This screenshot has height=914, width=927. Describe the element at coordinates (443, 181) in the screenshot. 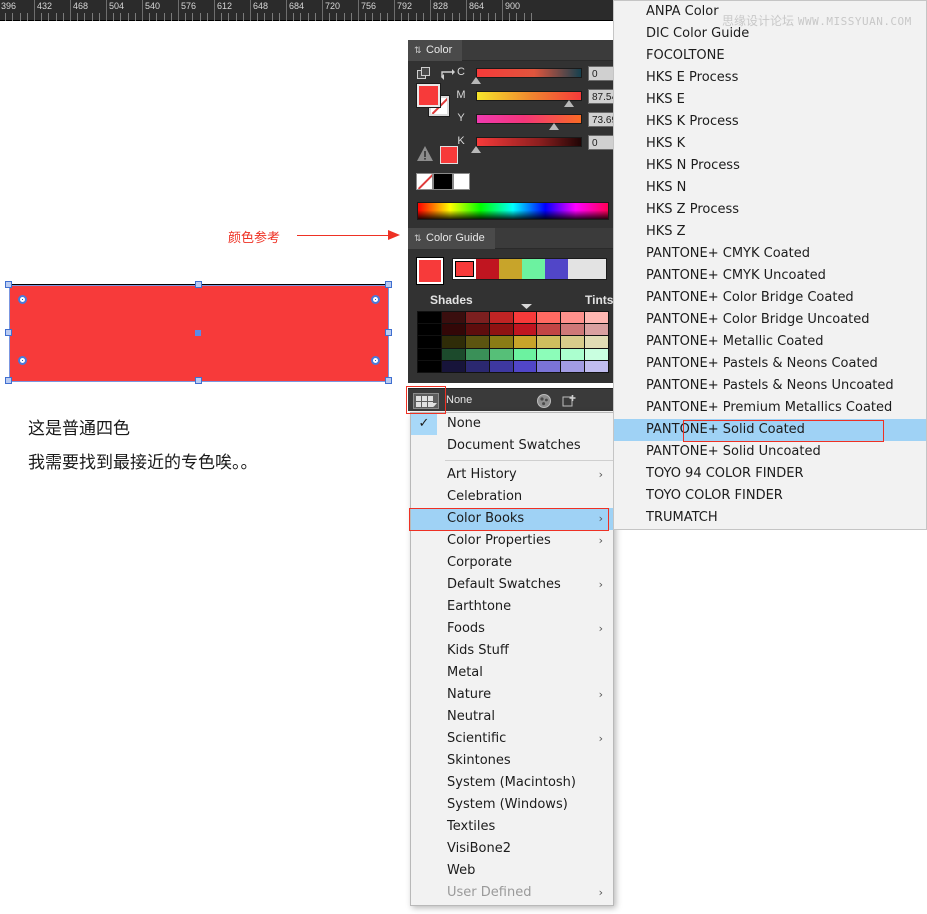

I see `black-swatch` at that location.